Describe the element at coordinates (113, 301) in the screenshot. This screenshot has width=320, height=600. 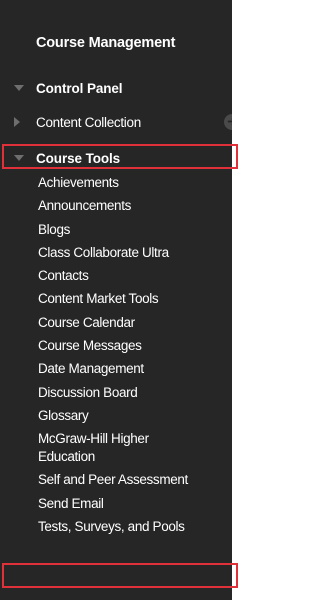
I see `tool-content-market-tools: Content Market Tools` at that location.